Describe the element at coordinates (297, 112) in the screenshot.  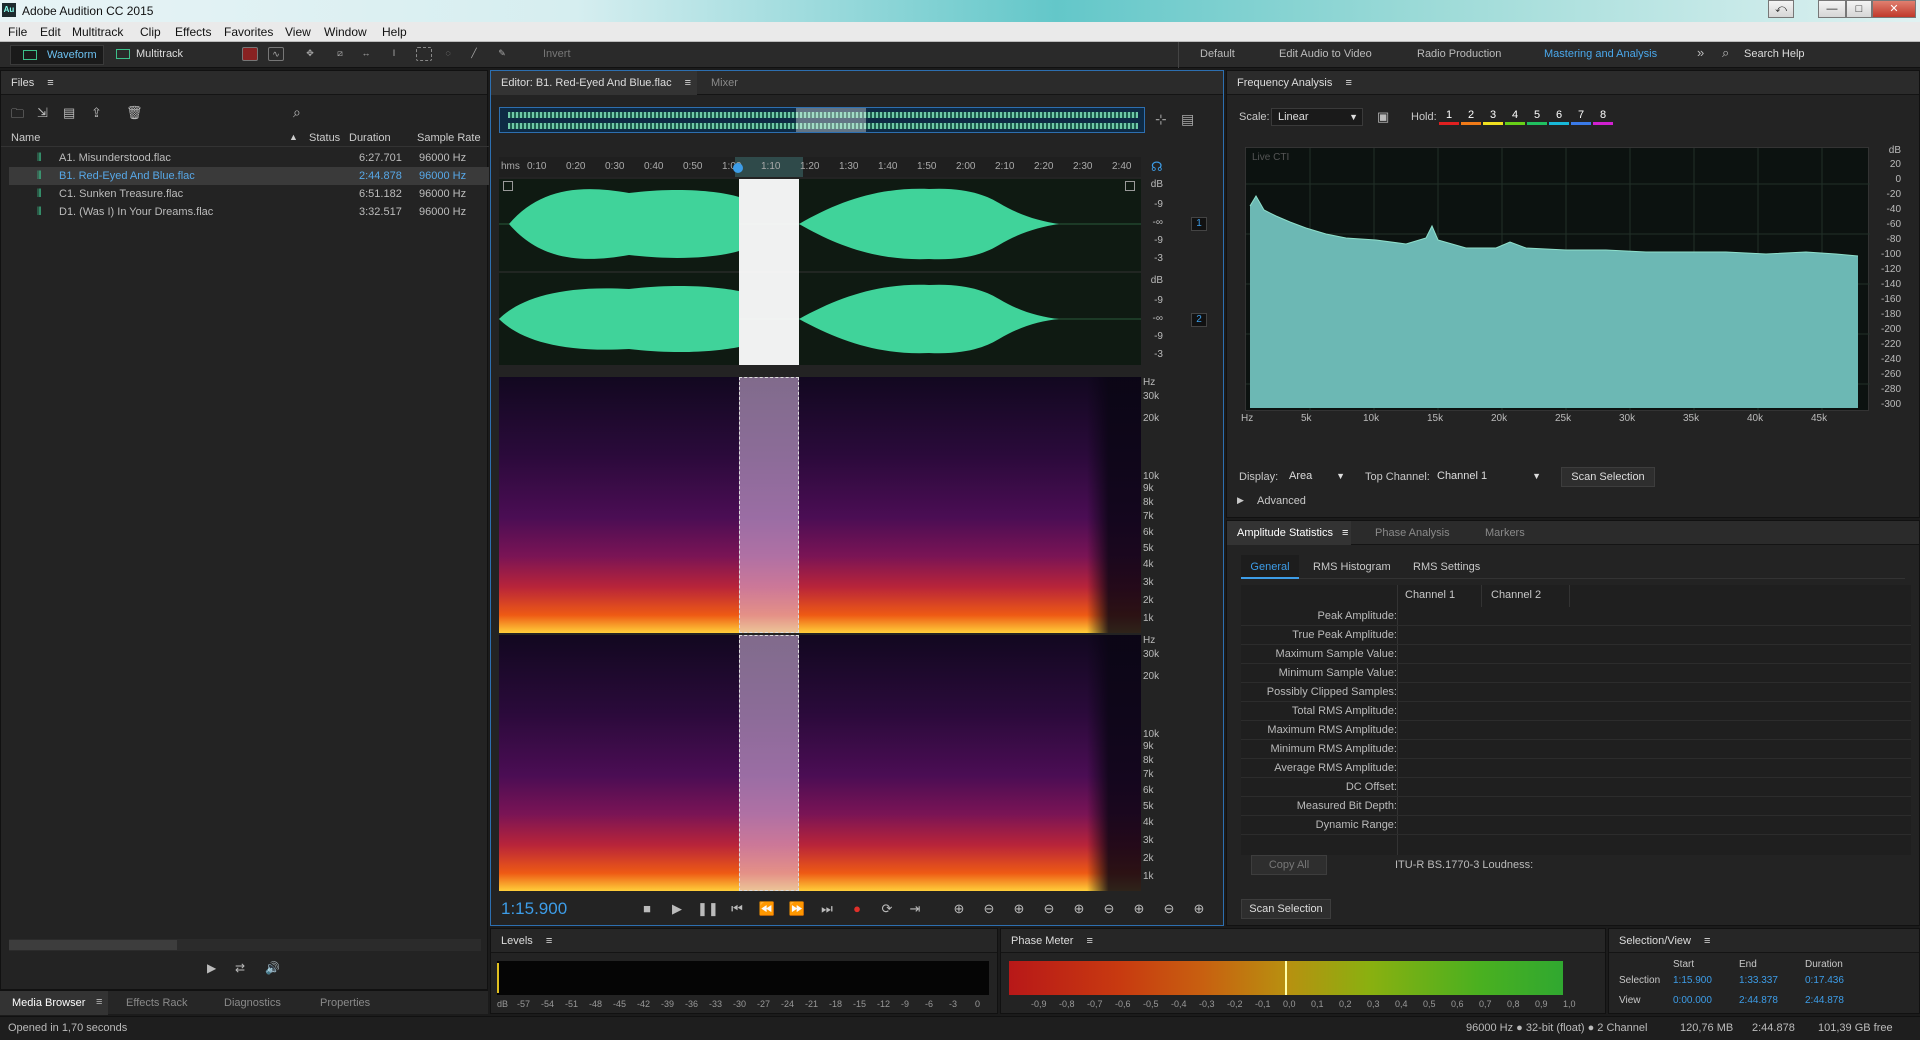
I see `search-files-icon: ⌕` at that location.